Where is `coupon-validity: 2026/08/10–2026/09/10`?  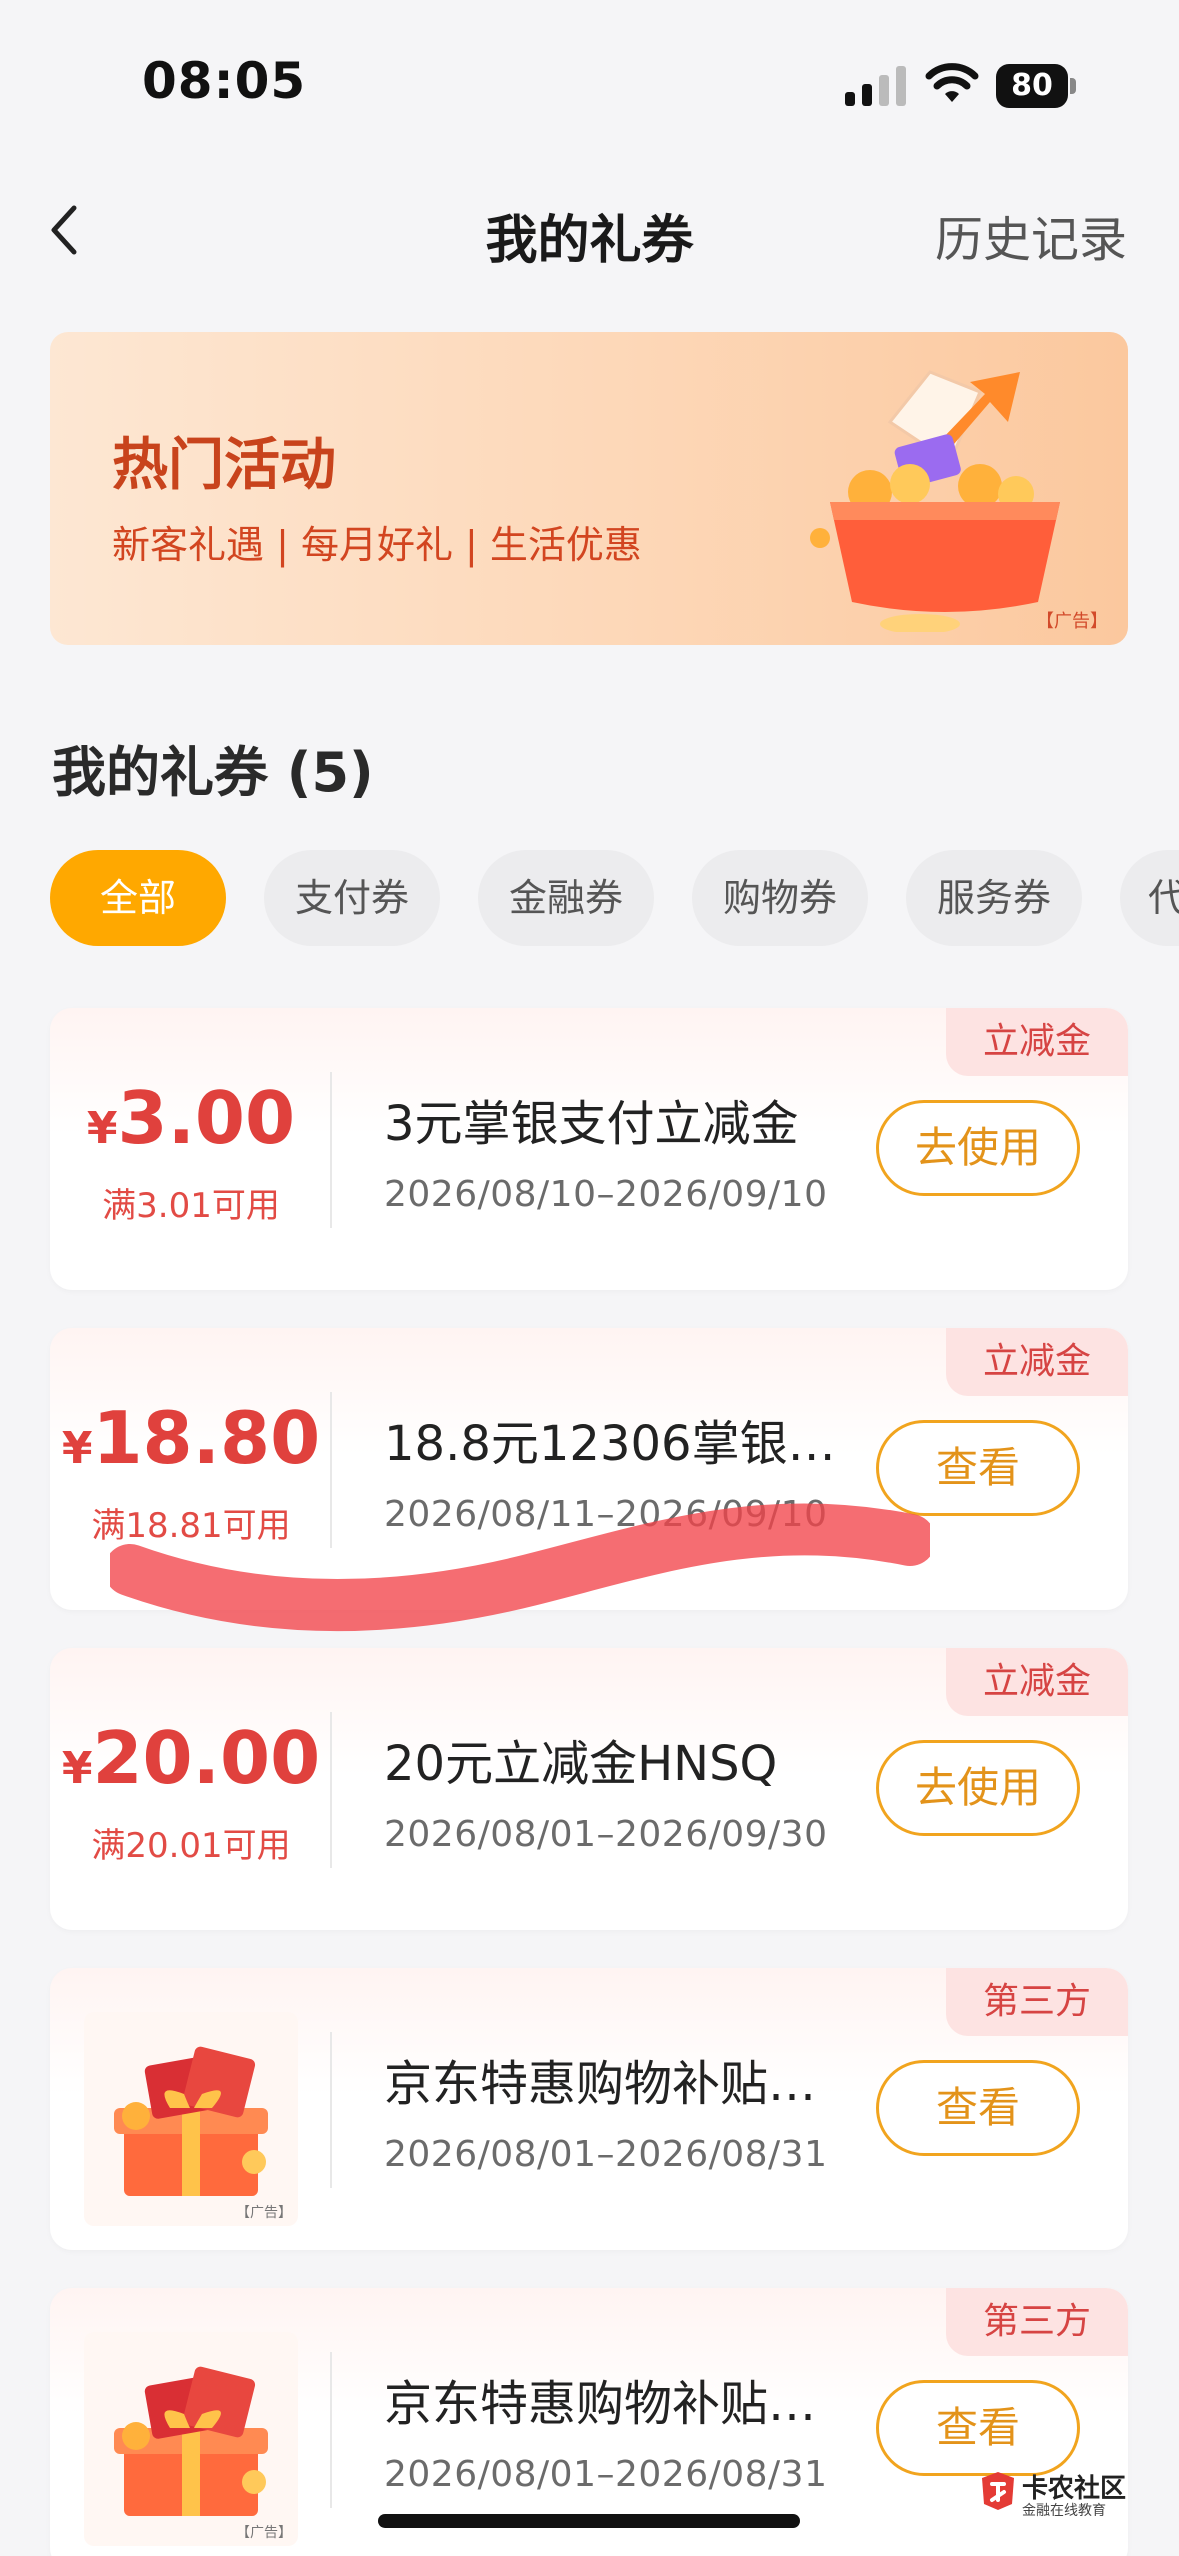 coupon-validity: 2026/08/10–2026/09/10 is located at coordinates (606, 1194).